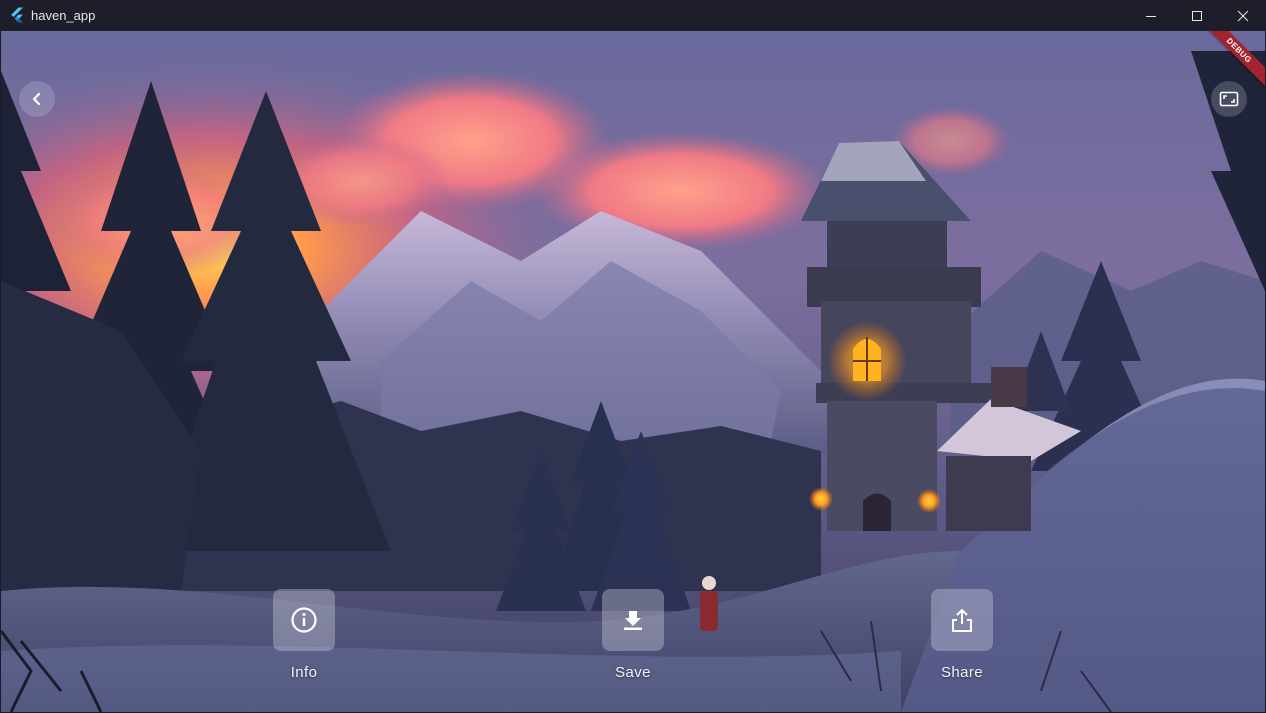 This screenshot has width=1266, height=713. I want to click on close-button, so click(1243, 15).